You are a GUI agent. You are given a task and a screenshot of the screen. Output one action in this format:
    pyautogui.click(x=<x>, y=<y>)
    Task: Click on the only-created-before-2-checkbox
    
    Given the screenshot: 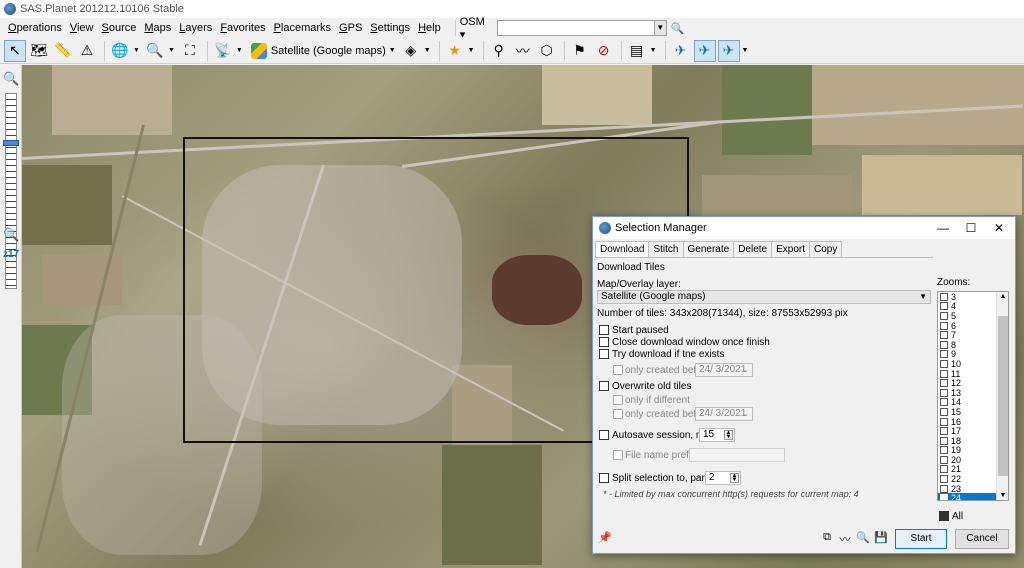 What is the action you would take?
    pyautogui.click(x=618, y=414)
    